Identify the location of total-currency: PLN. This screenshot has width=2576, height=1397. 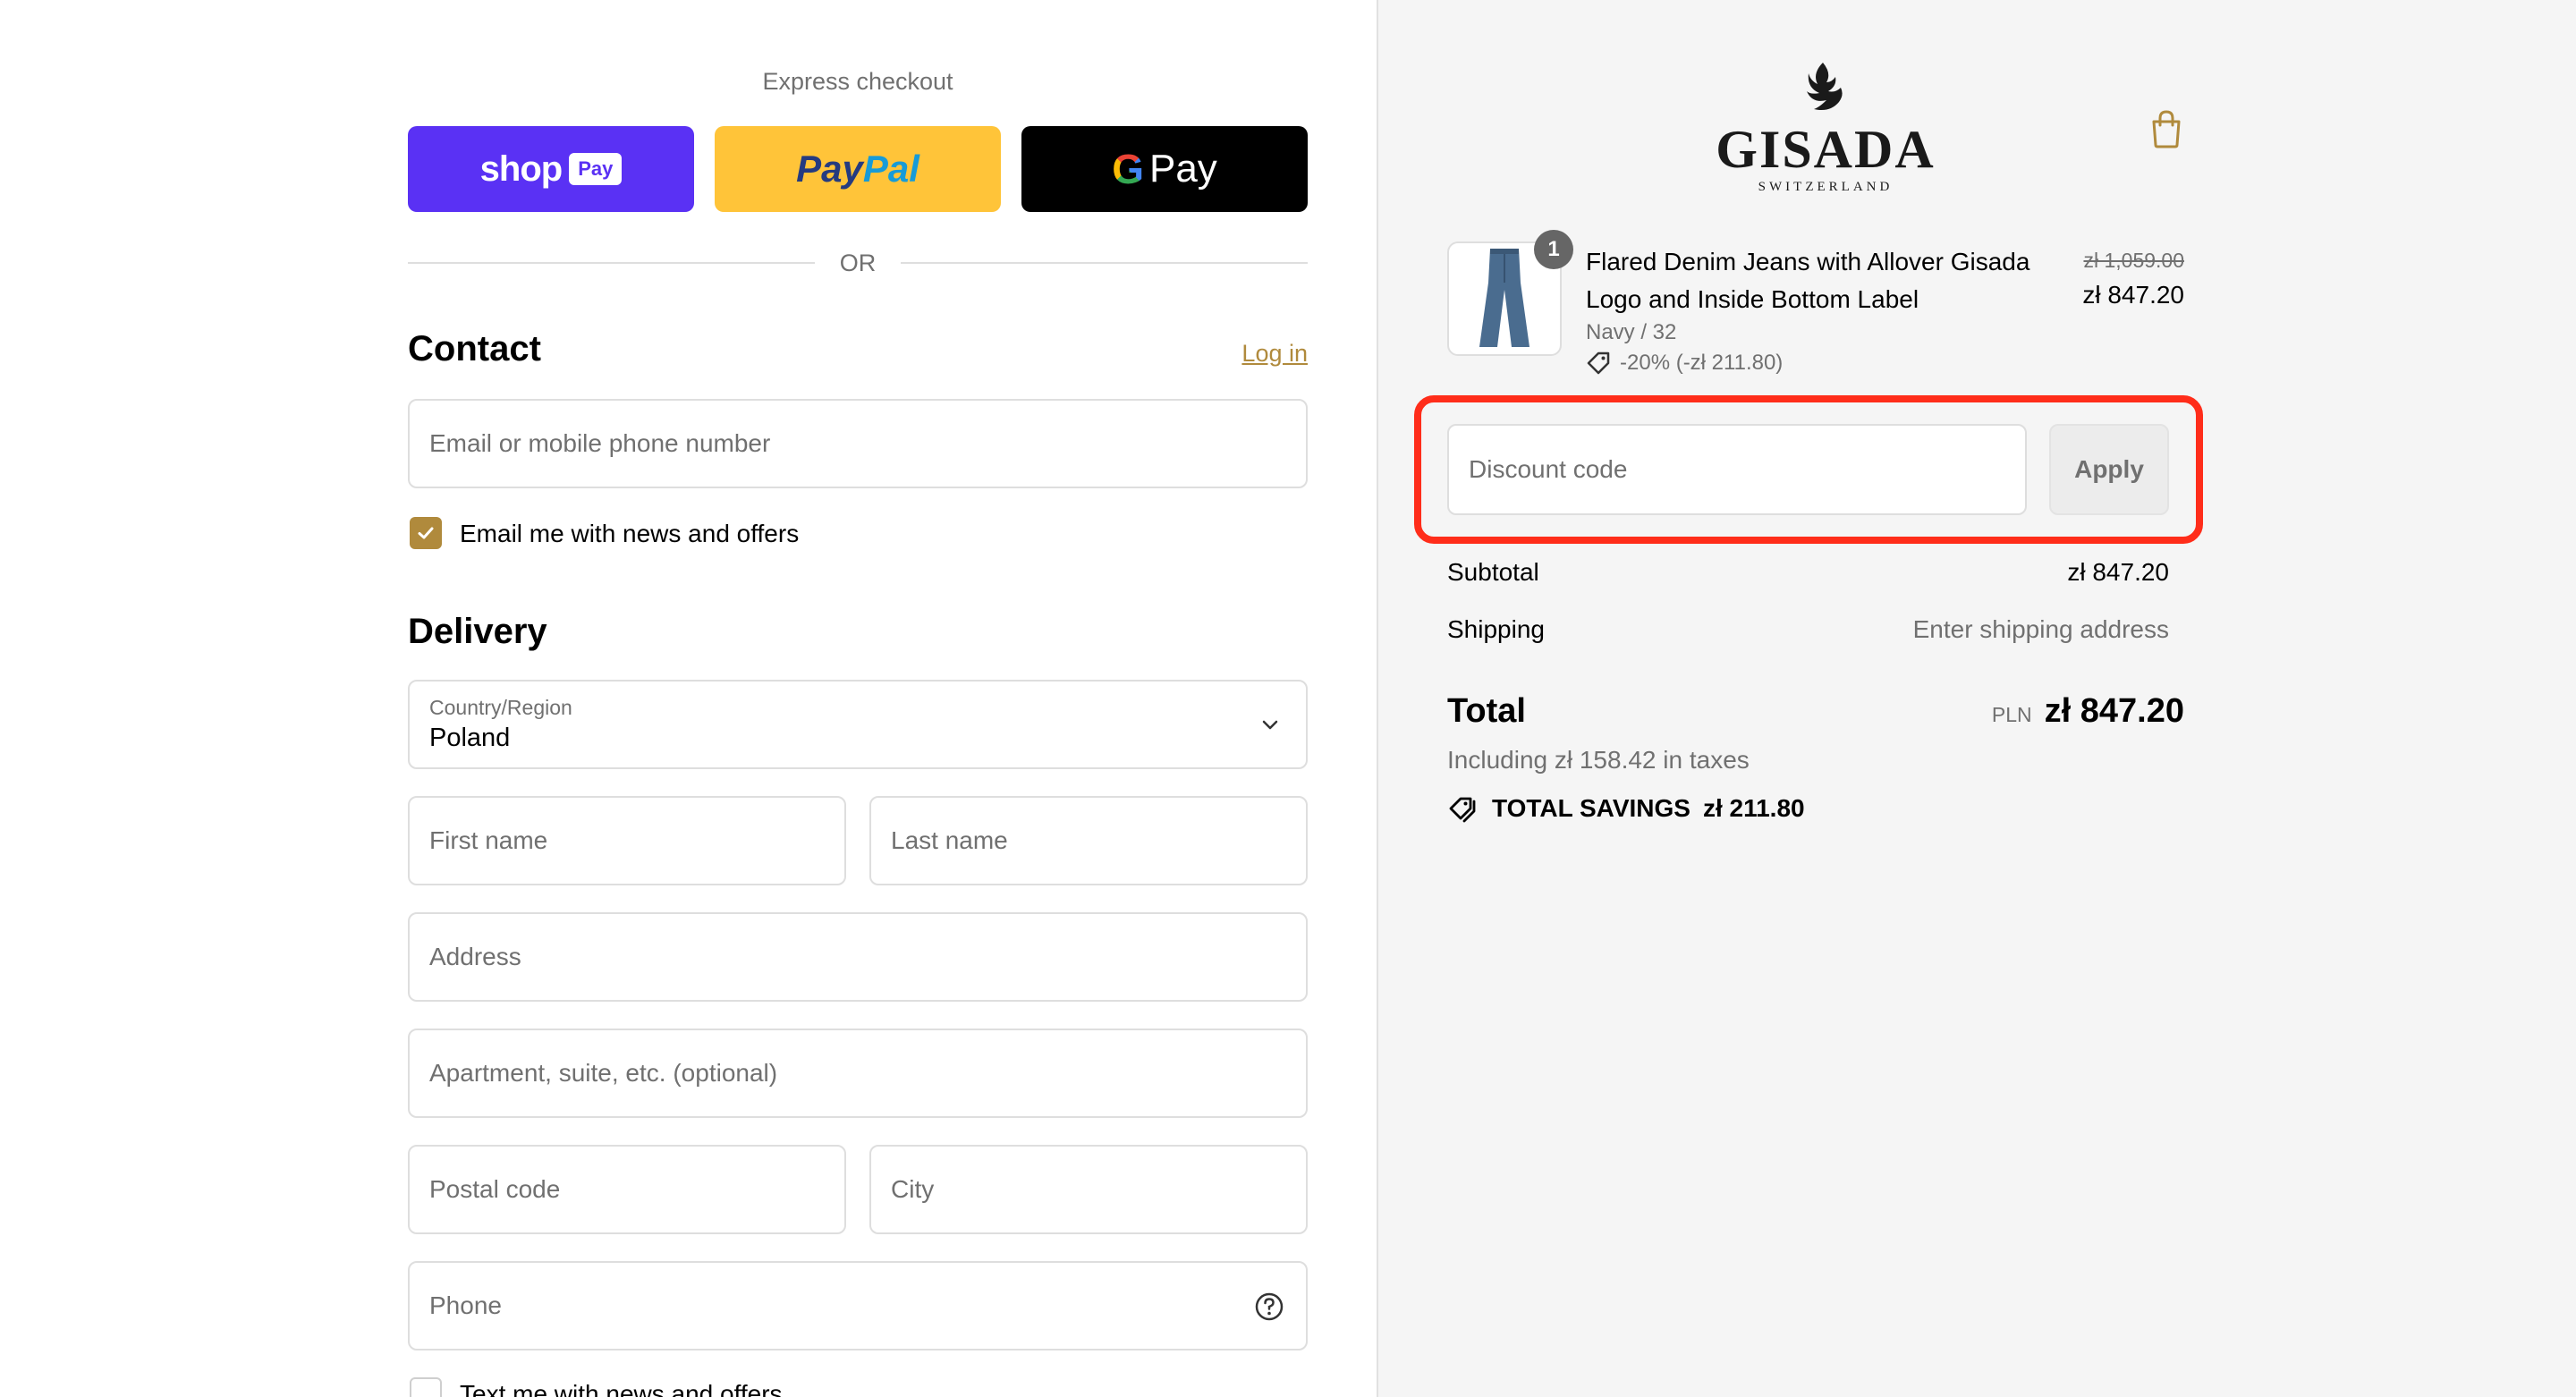
(2011, 714).